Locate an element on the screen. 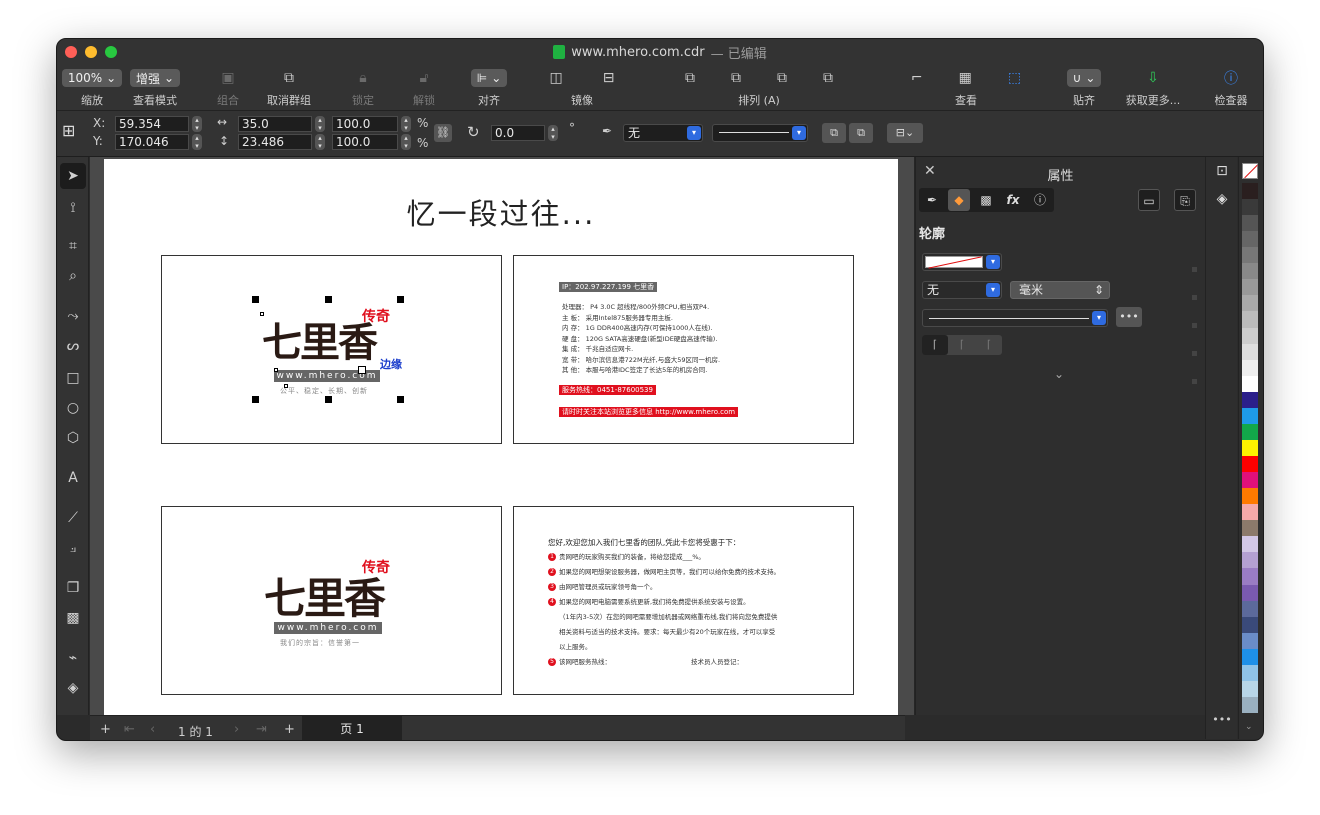 The height and width of the screenshot is (815, 1320). y-stepper: ▴ ▾ is located at coordinates (197, 142).